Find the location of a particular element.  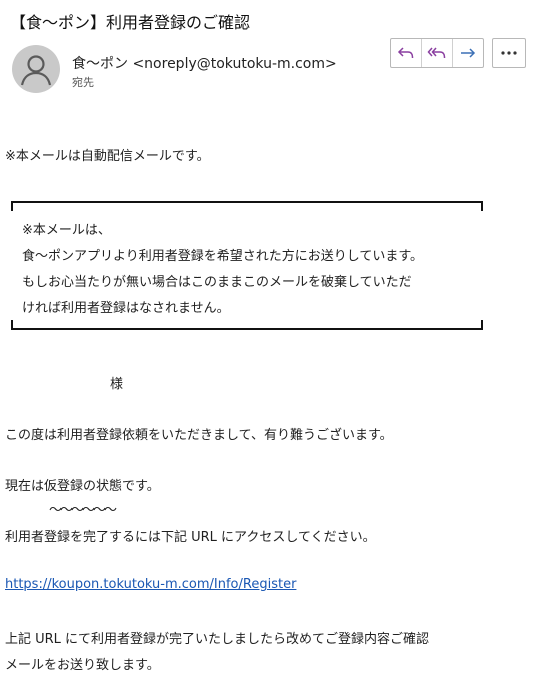

sender-avatar is located at coordinates (36, 69).